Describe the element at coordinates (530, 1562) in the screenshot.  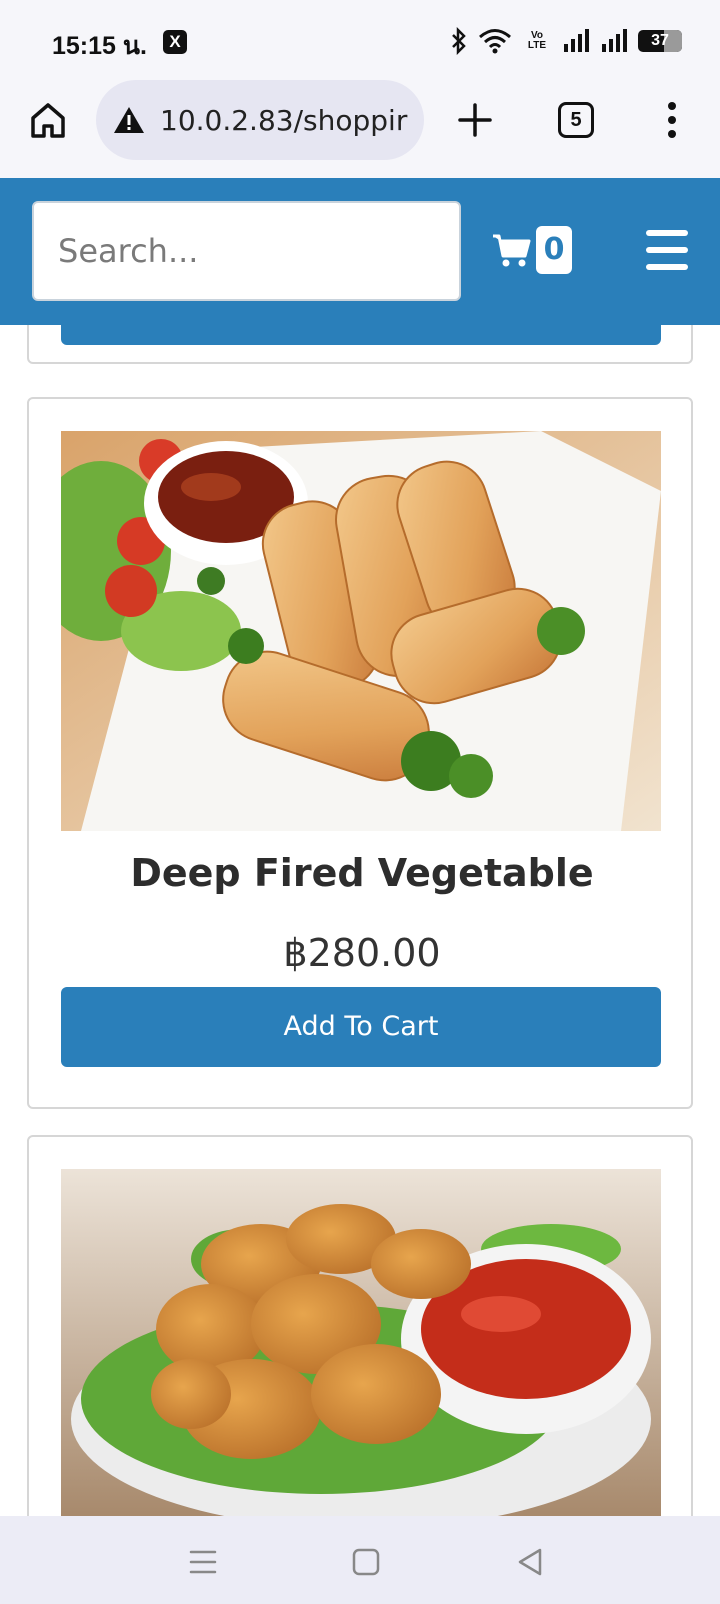
I see `back-icon` at that location.